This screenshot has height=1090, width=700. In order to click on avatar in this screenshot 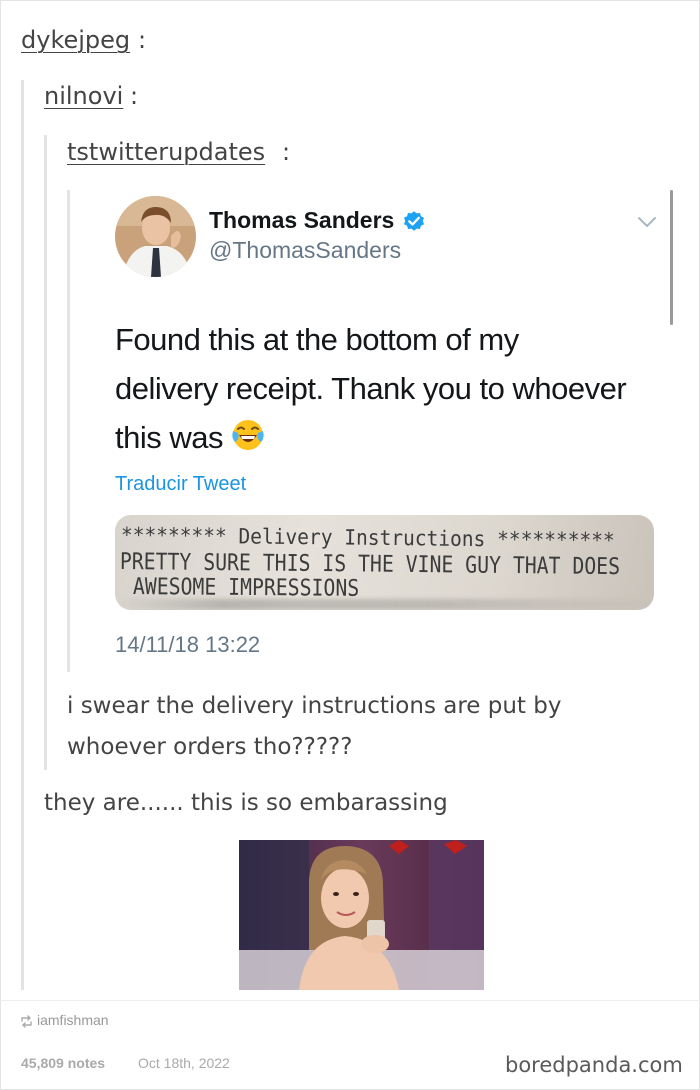, I will do `click(155, 236)`.